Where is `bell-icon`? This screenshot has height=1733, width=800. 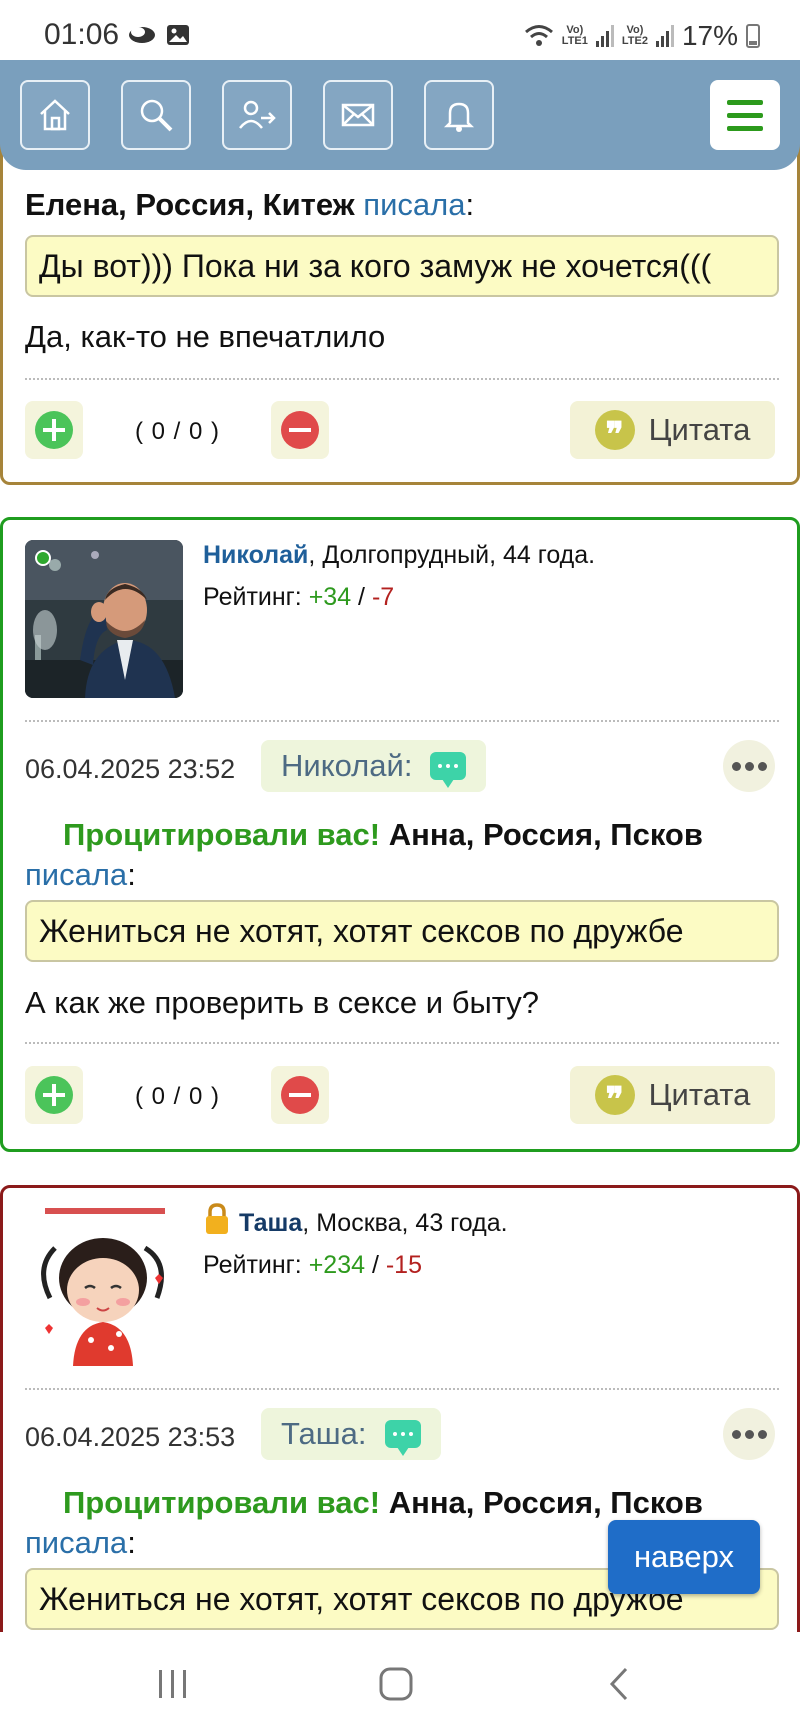
bell-icon is located at coordinates (459, 117).